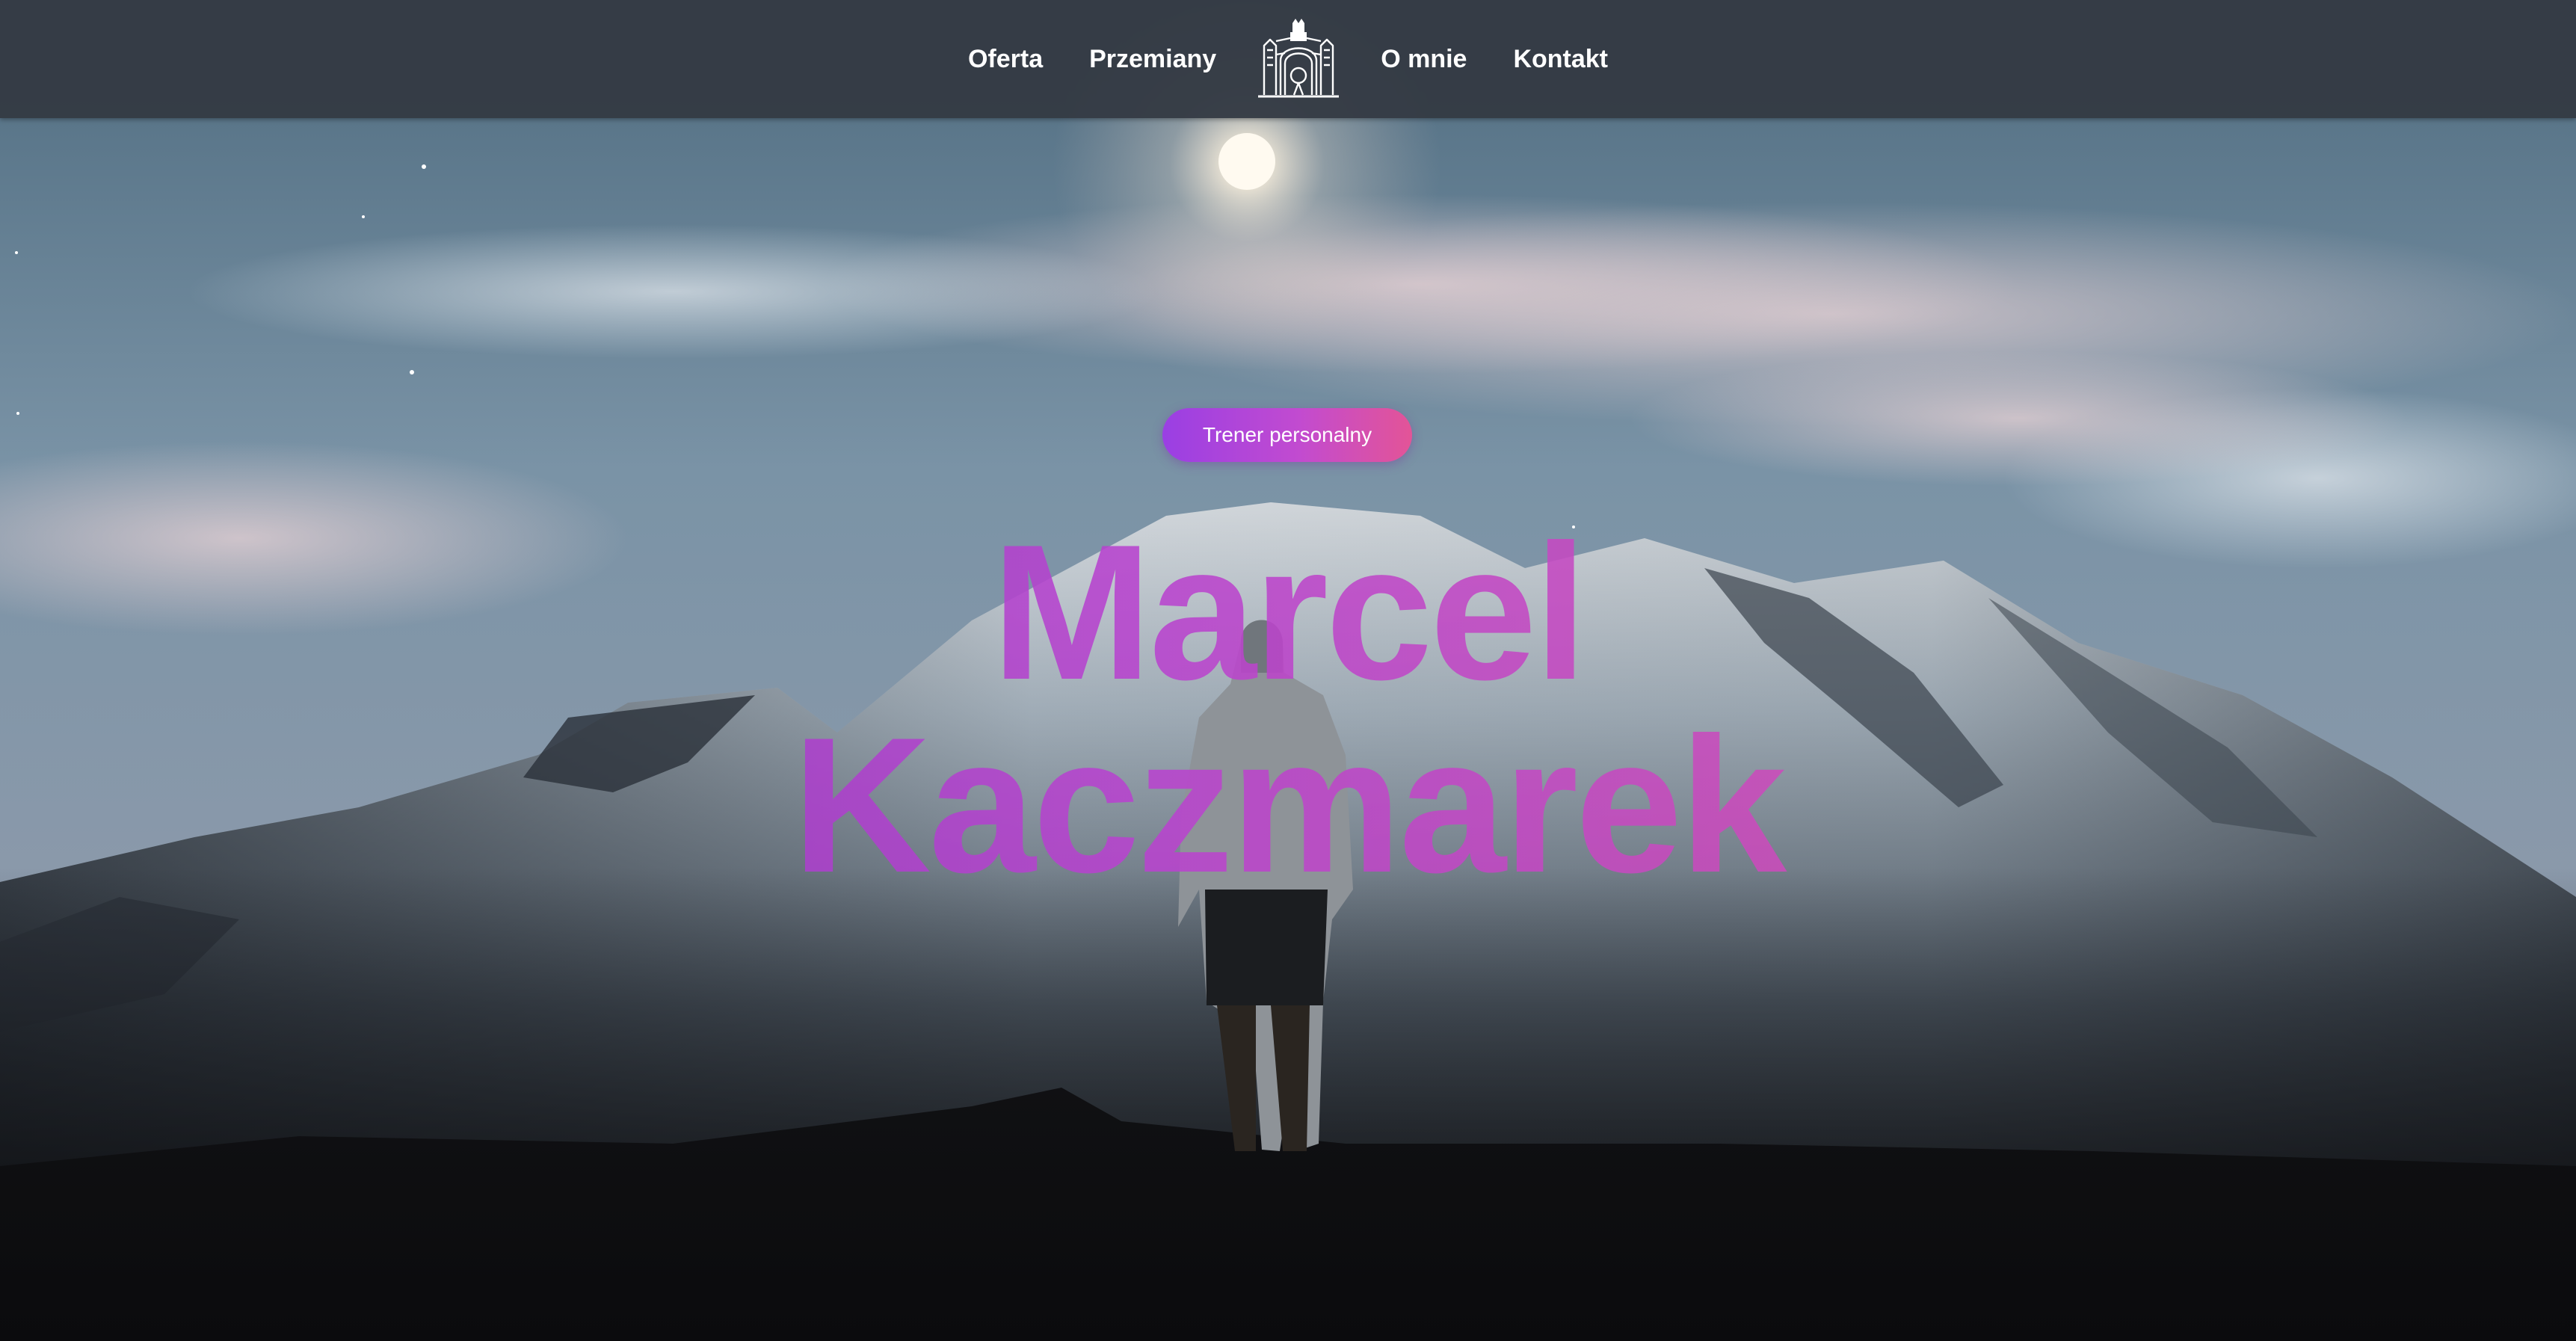  What do you see at coordinates (1424, 59) in the screenshot?
I see `nav-link-o-mnie: O mnie` at bounding box center [1424, 59].